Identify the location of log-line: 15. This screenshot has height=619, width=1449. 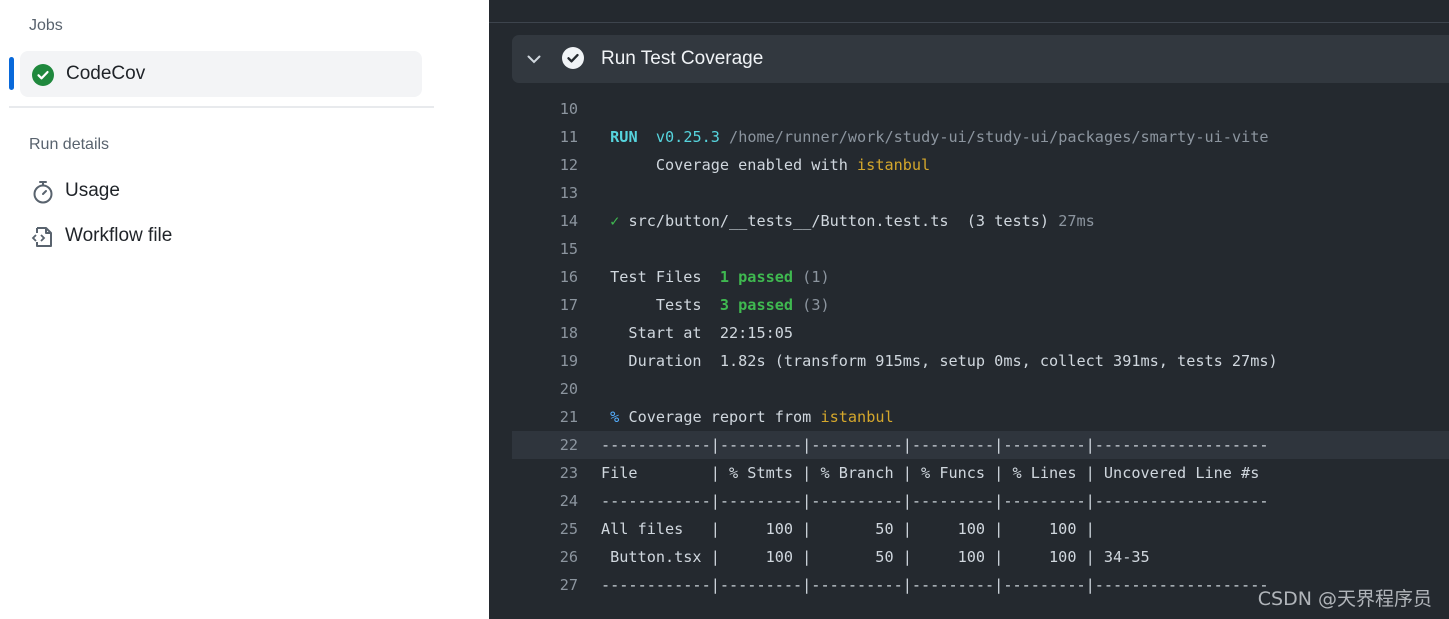
(980, 249).